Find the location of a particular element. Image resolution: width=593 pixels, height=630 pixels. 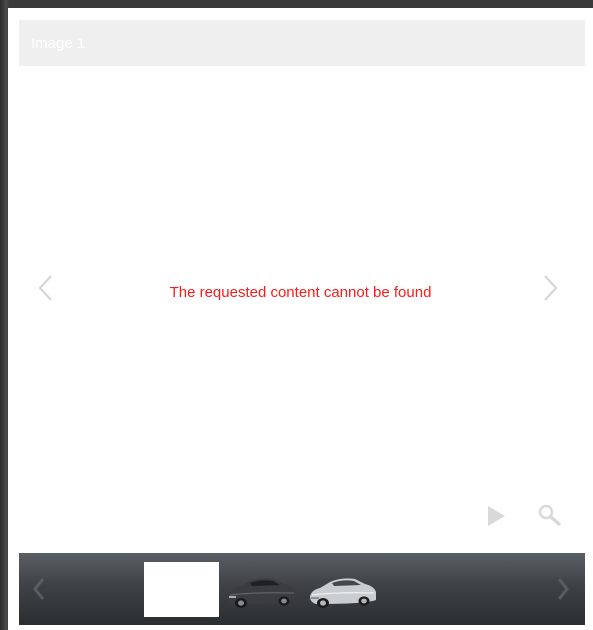

thumbnail-strip is located at coordinates (302, 589).